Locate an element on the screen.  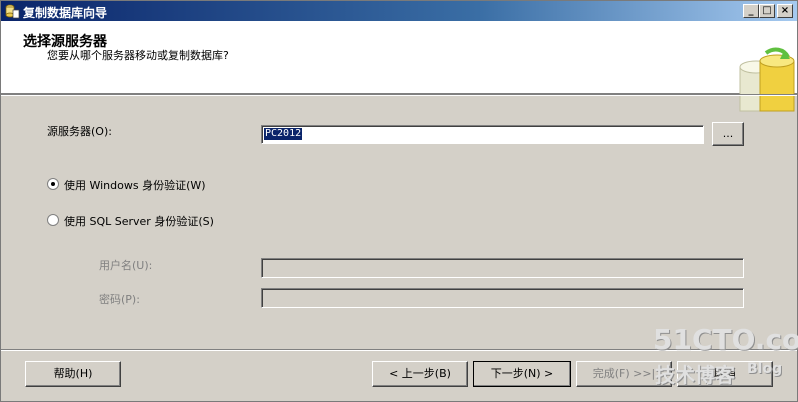
password-input is located at coordinates (502, 298).